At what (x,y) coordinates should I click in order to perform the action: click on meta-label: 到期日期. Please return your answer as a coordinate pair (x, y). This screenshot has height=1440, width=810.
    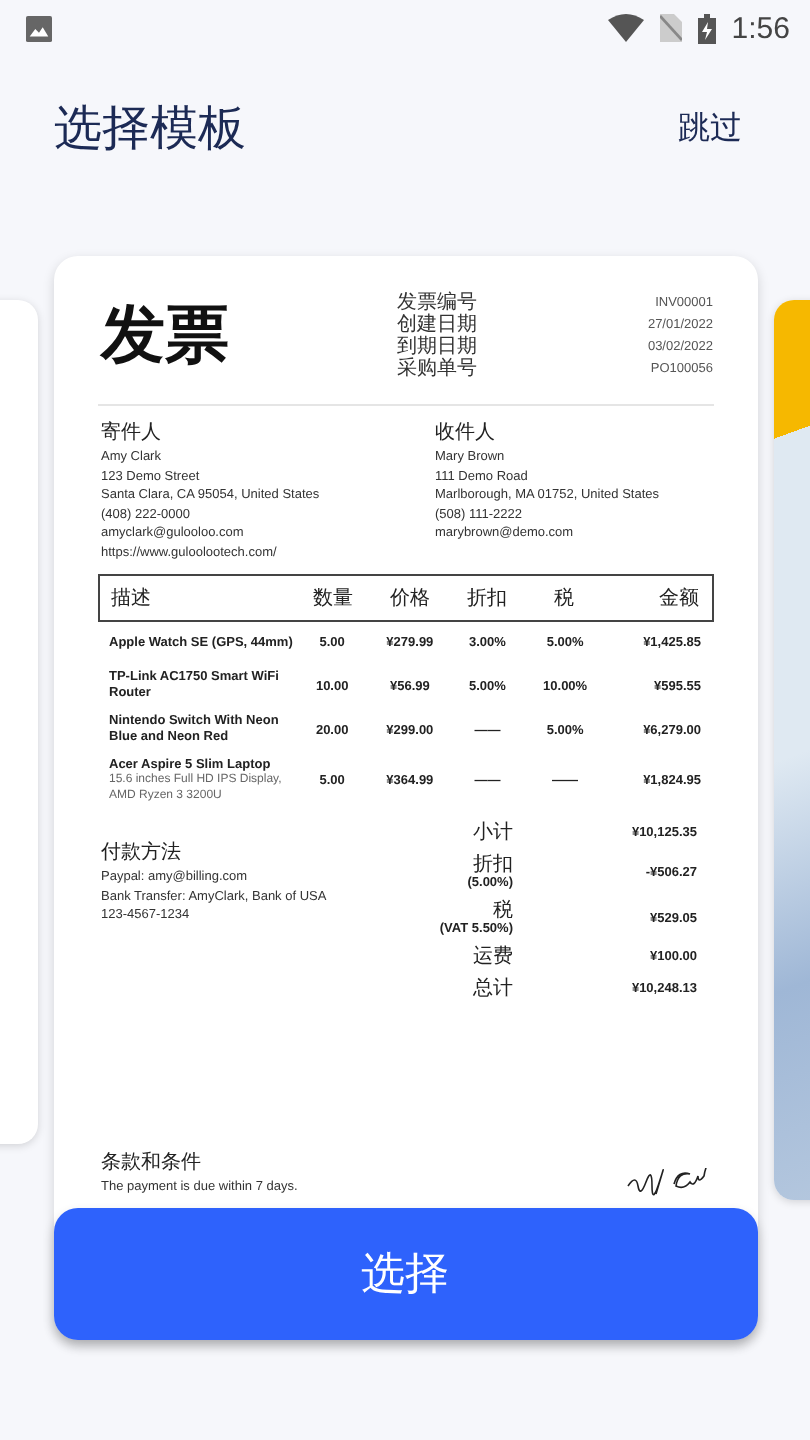
    Looking at the image, I should click on (438, 347).